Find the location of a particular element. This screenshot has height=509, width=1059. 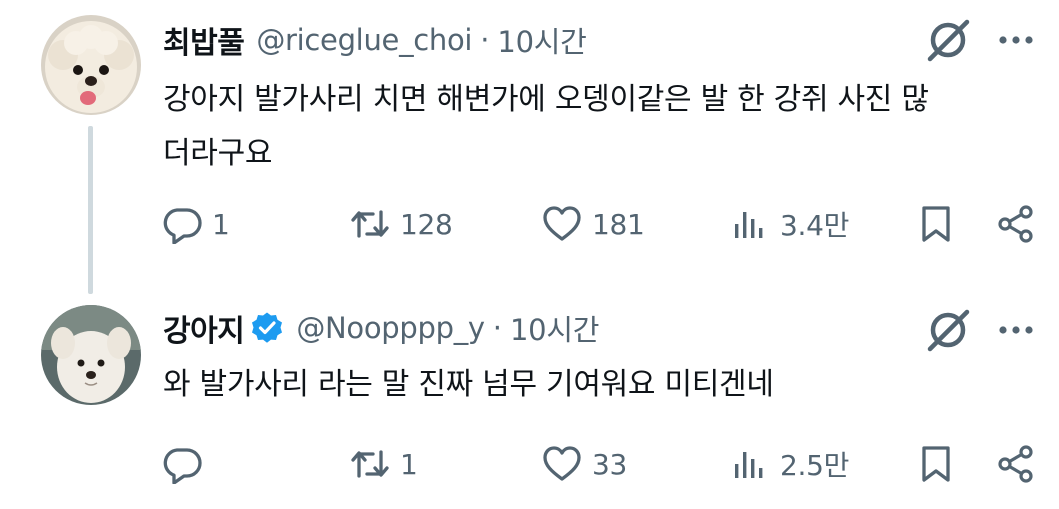

display-name: 강아지 is located at coordinates (204, 328).